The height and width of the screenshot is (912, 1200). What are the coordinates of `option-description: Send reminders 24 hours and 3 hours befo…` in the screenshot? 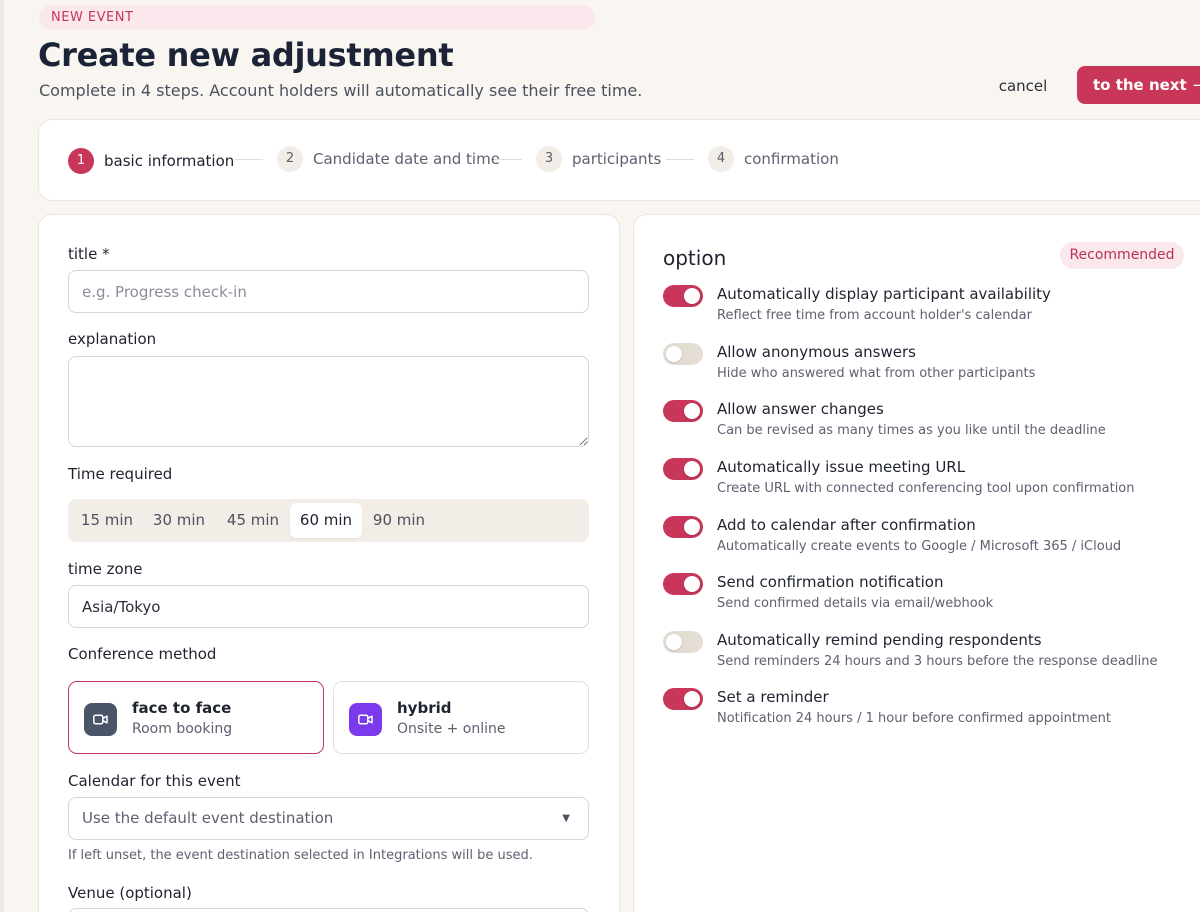 It's located at (937, 661).